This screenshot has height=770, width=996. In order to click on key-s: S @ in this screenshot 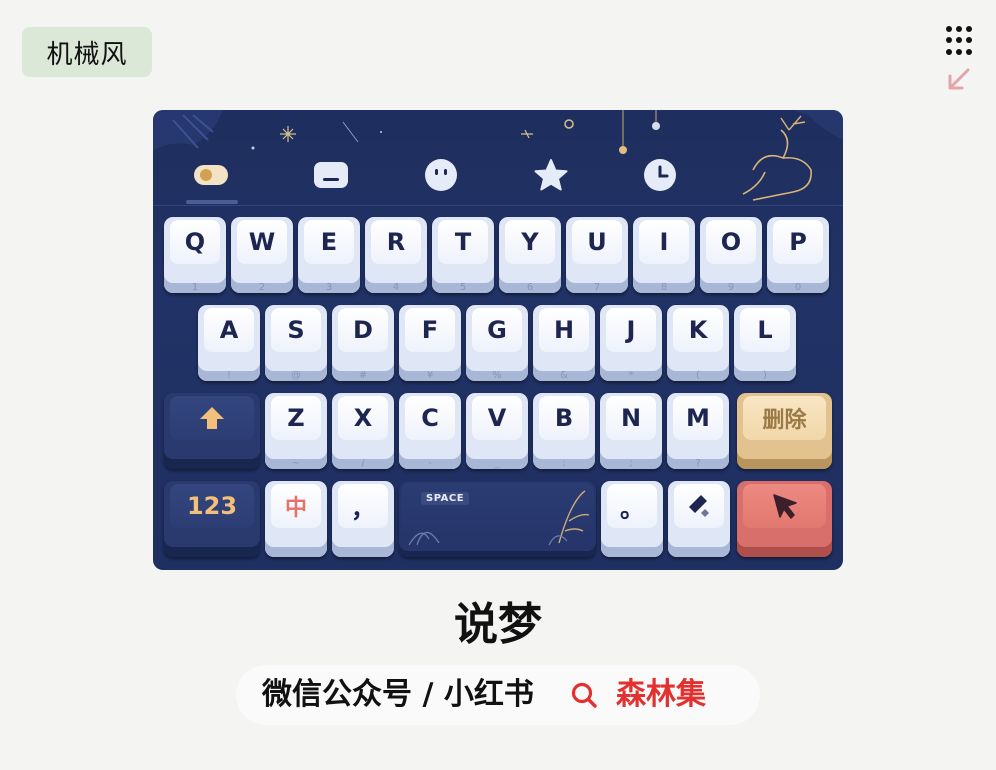, I will do `click(296, 343)`.